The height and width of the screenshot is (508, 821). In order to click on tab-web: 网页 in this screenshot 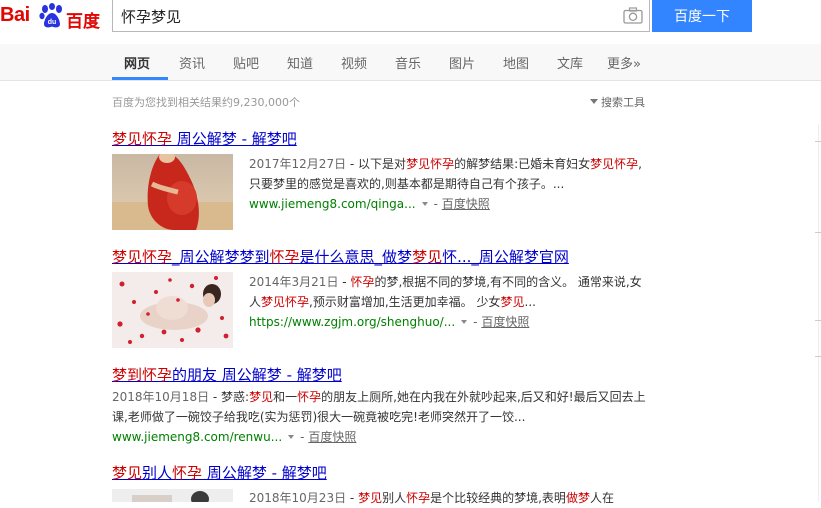, I will do `click(137, 62)`.